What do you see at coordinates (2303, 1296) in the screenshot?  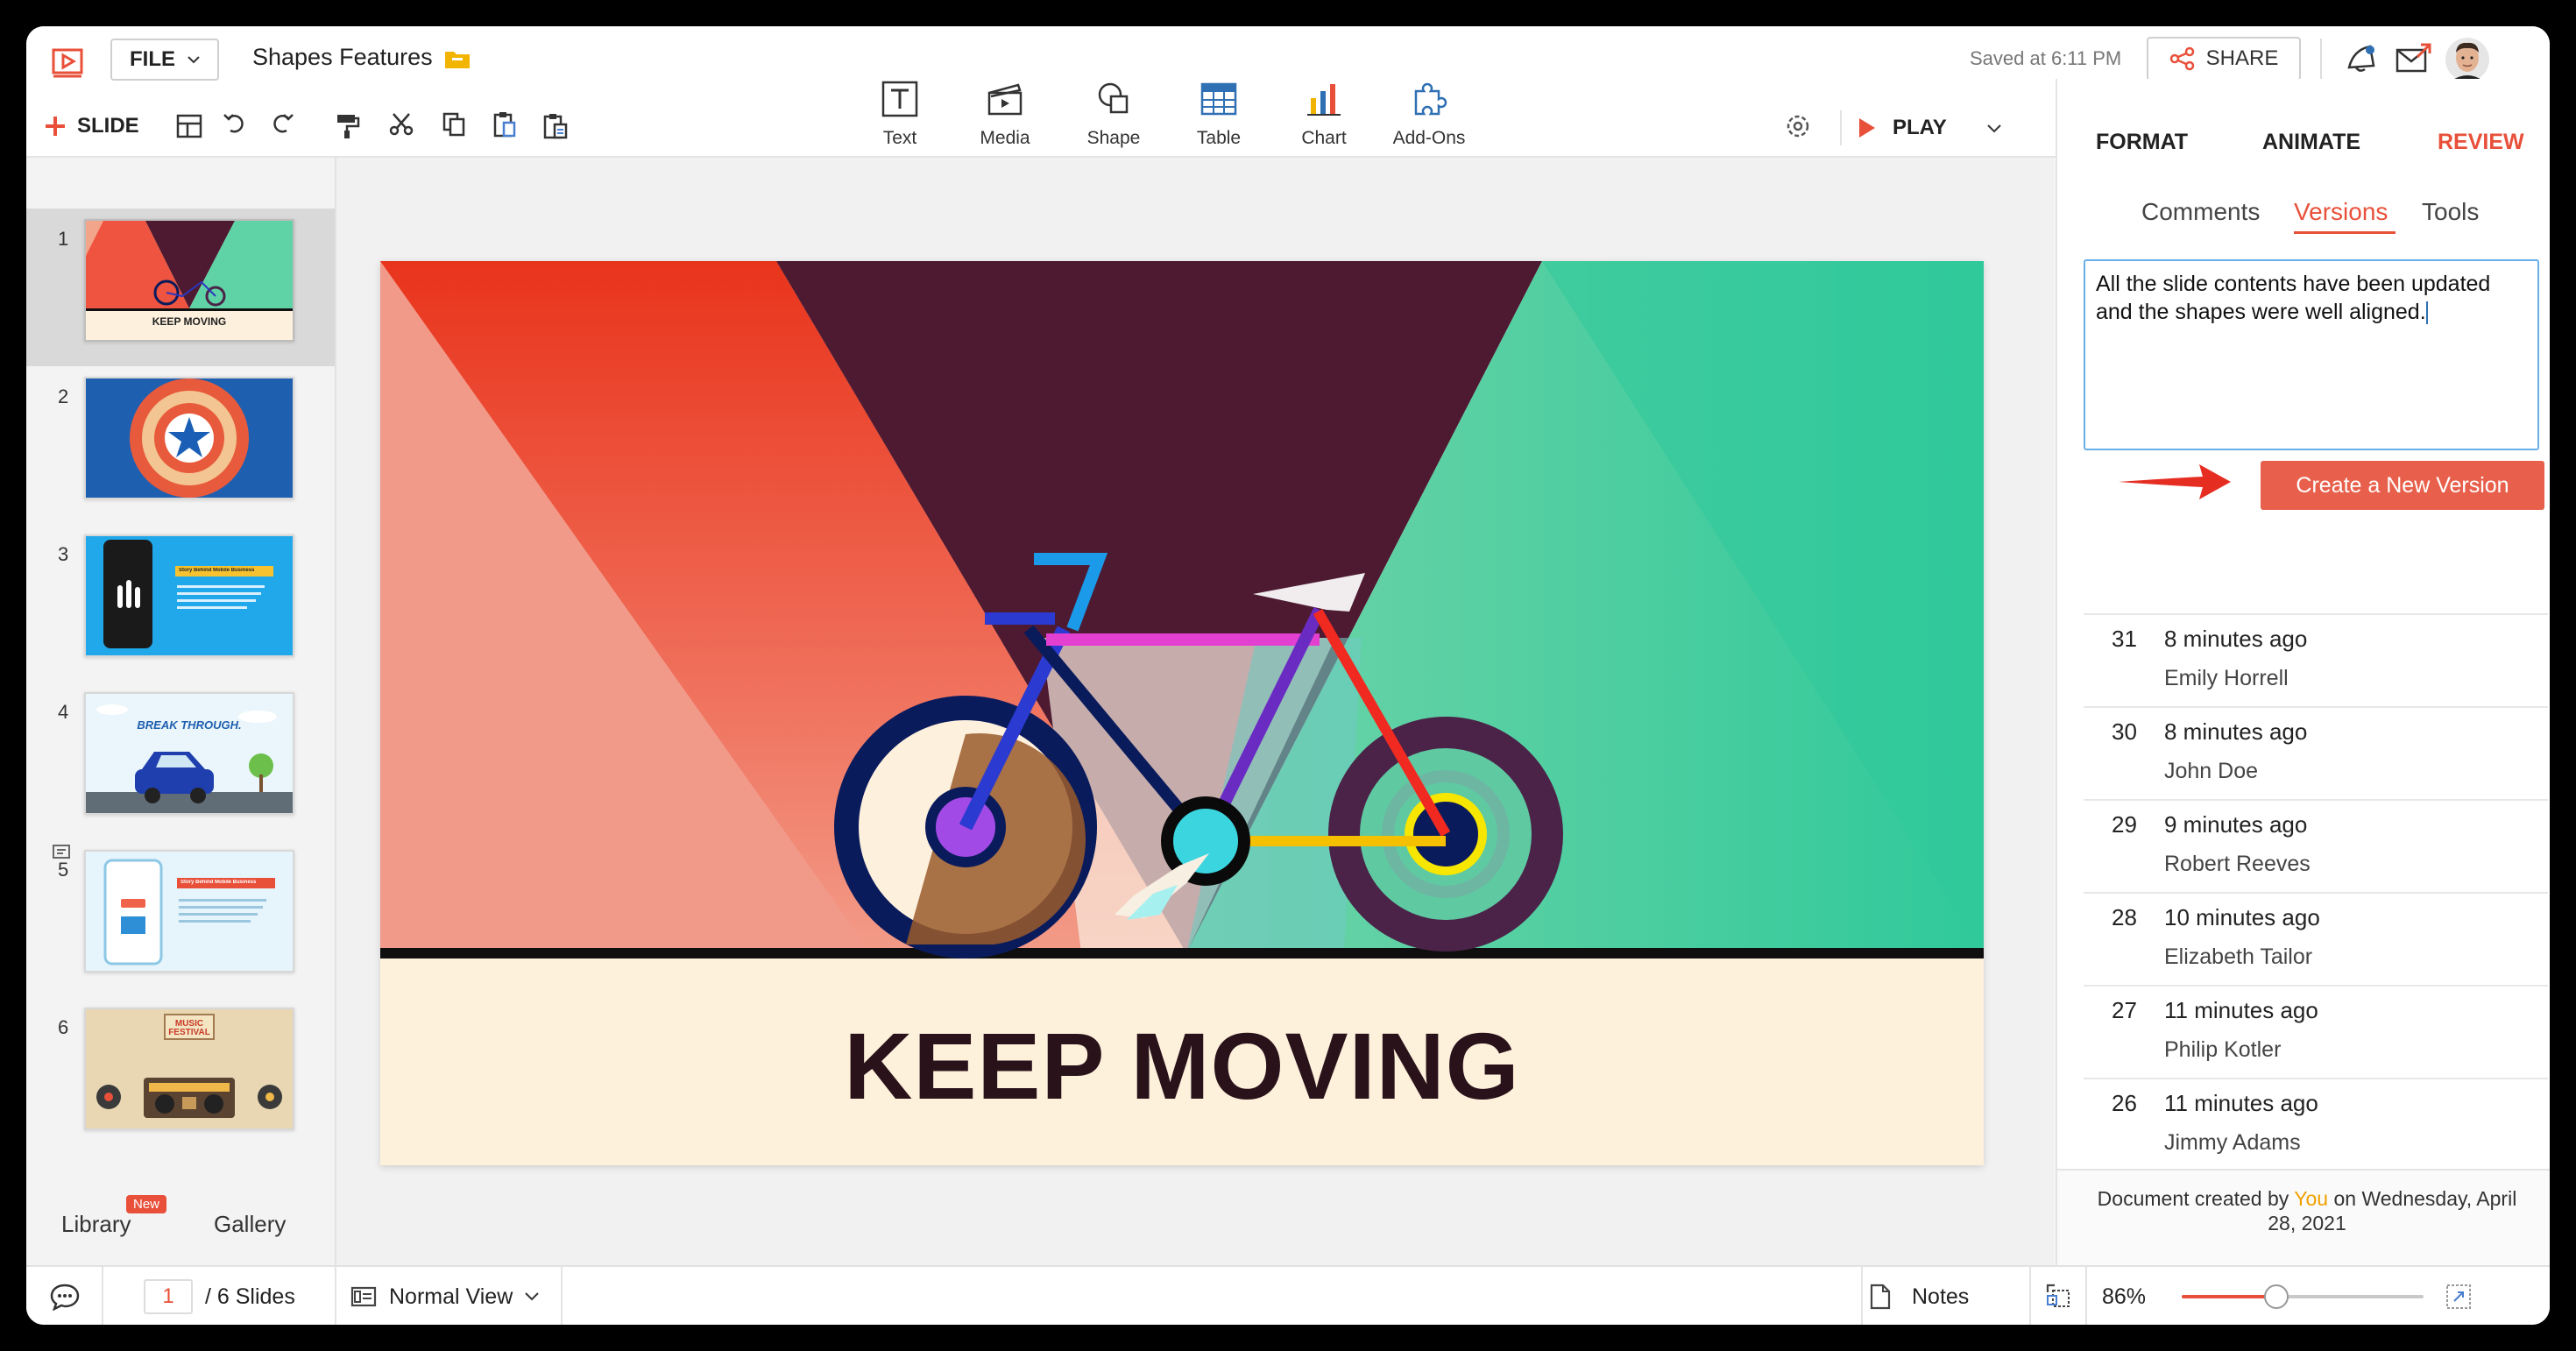 I see `zoom-slider` at bounding box center [2303, 1296].